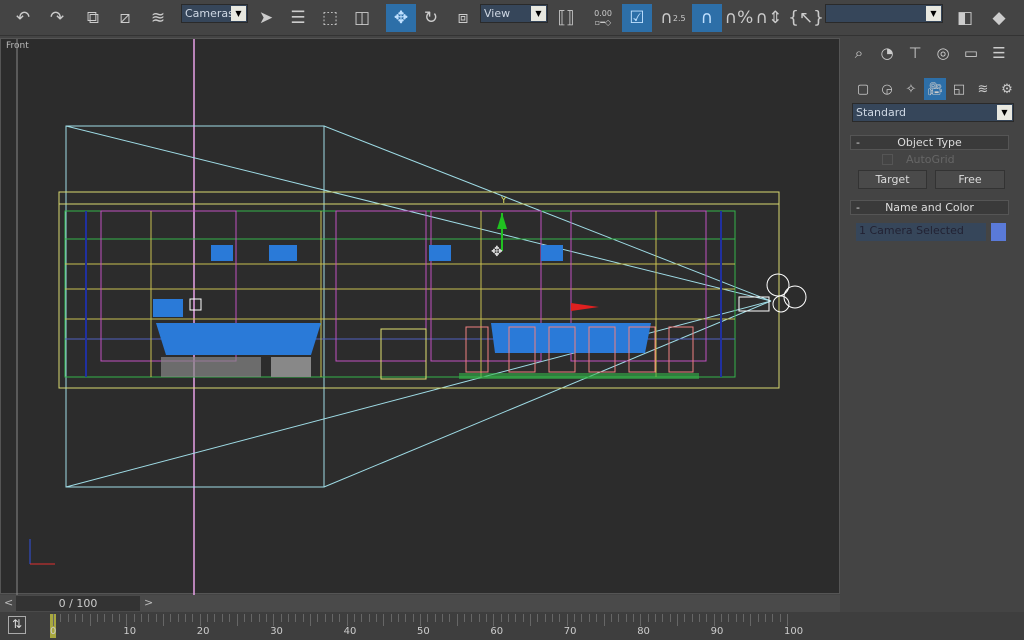 The width and height of the screenshot is (1024, 640). I want to click on free-camera-button: Free, so click(970, 179).